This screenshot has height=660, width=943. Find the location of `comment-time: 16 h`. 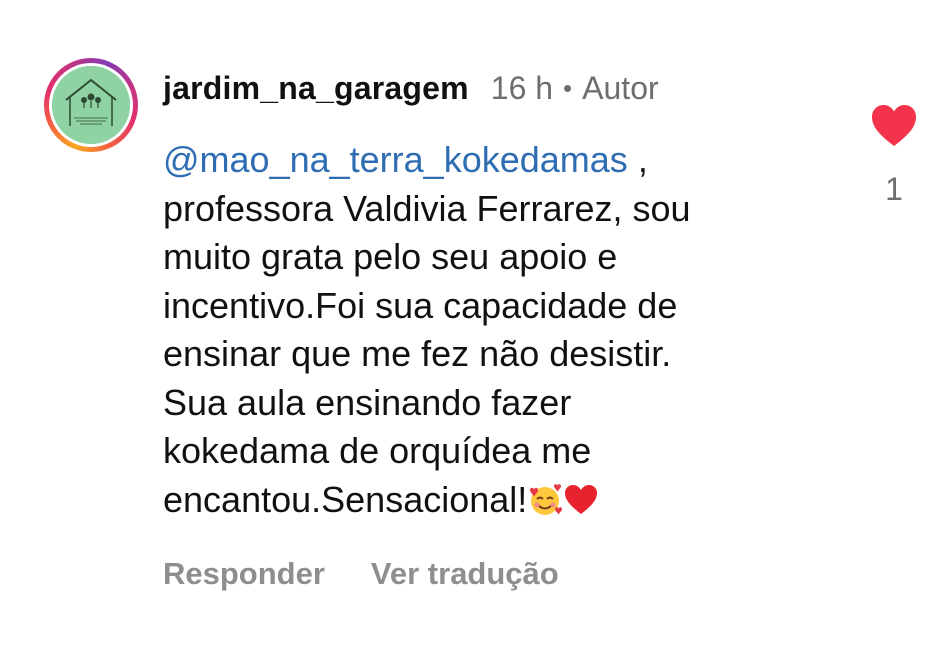

comment-time: 16 h is located at coordinates (522, 87).